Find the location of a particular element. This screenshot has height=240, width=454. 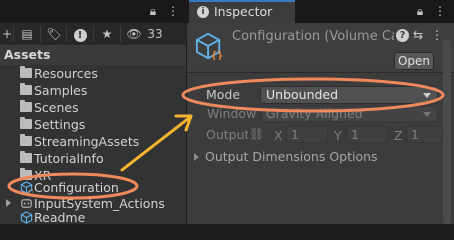

x-dimension-field: 1 is located at coordinates (307, 134).